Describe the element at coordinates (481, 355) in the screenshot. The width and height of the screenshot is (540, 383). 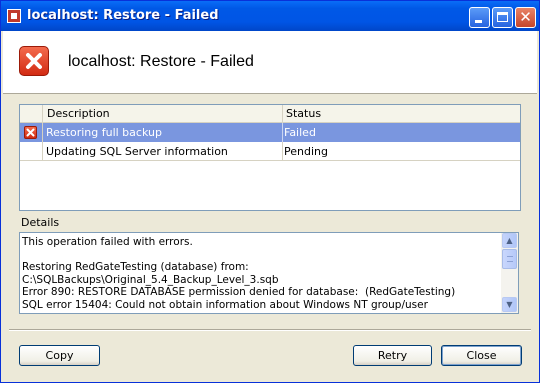
I see `close-button: Close` at that location.